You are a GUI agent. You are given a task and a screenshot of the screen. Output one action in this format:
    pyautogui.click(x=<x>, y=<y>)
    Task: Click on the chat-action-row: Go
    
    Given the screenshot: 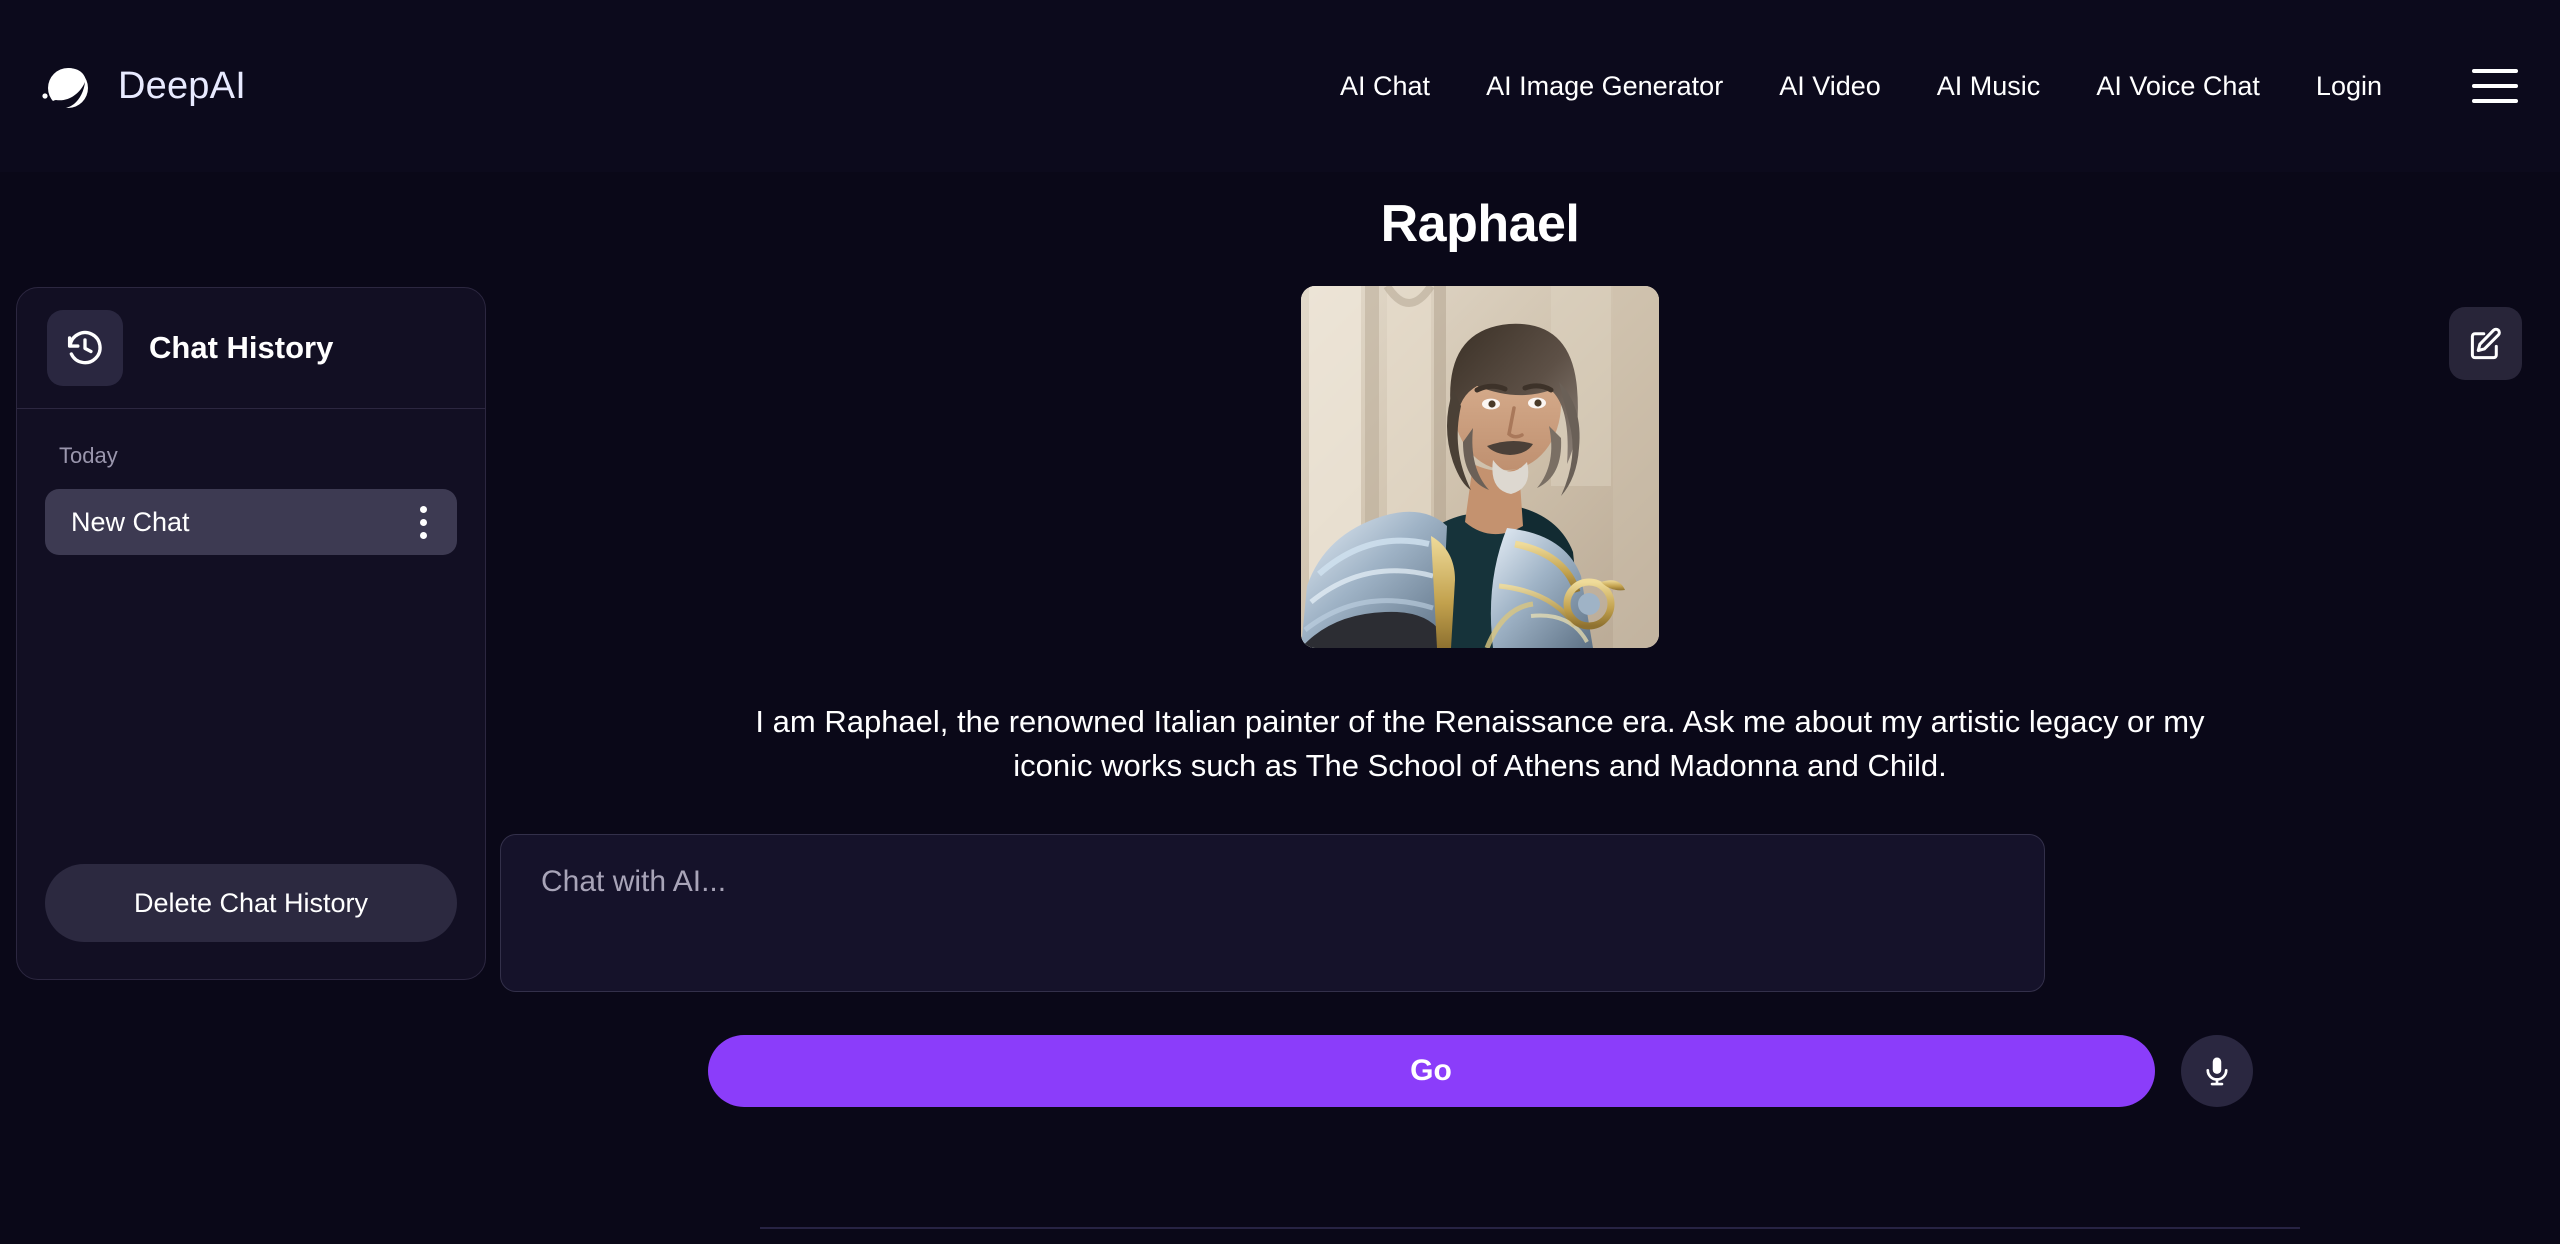 What is the action you would take?
    pyautogui.click(x=1480, y=1071)
    